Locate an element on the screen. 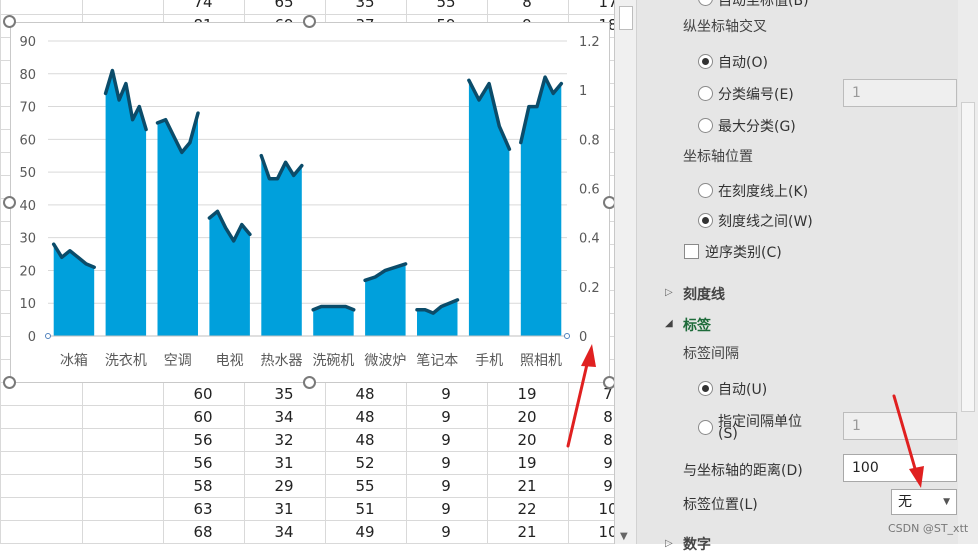 The image size is (978, 554). radio-between-tick-marks is located at coordinates (705, 220).